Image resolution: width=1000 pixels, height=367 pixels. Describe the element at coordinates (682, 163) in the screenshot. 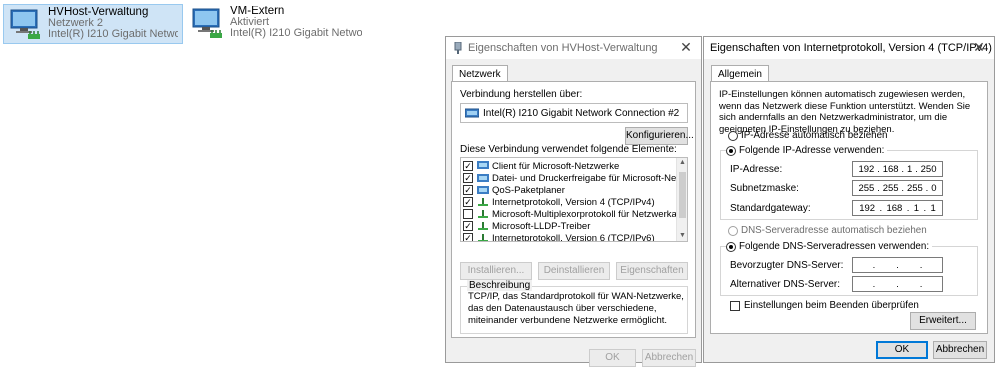

I see `scroll-up-icon: ▲` at that location.